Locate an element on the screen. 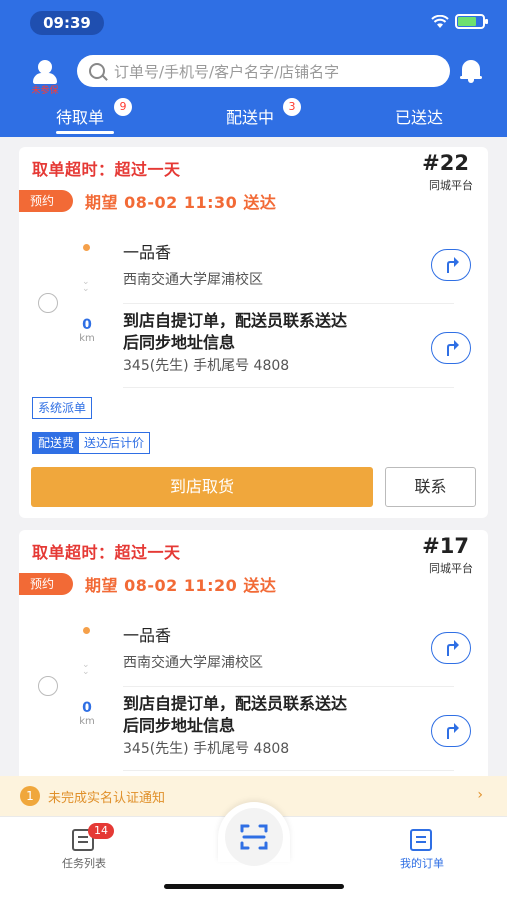  status-icons is located at coordinates (459, 21).